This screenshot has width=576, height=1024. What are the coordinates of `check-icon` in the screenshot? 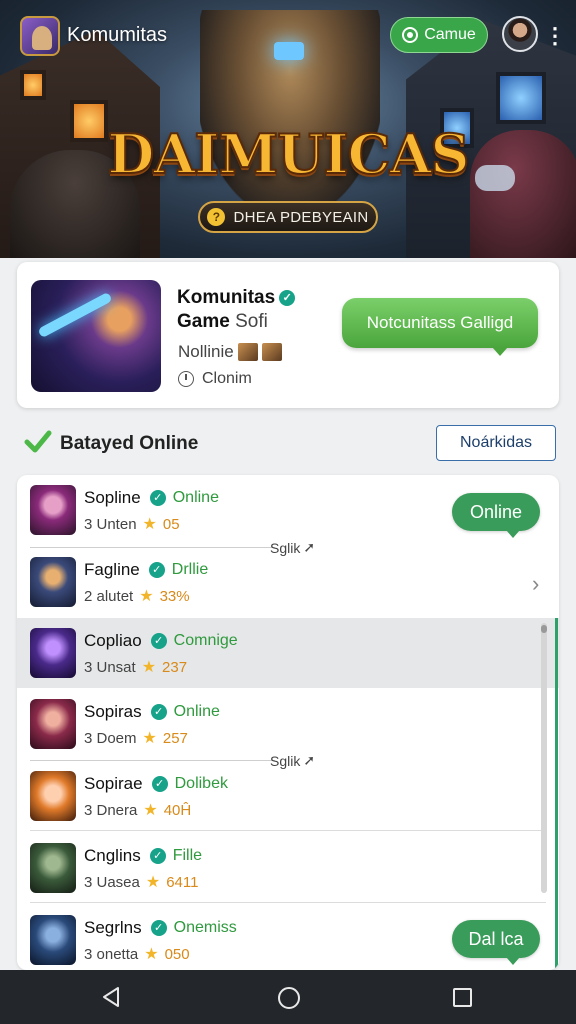 It's located at (38, 441).